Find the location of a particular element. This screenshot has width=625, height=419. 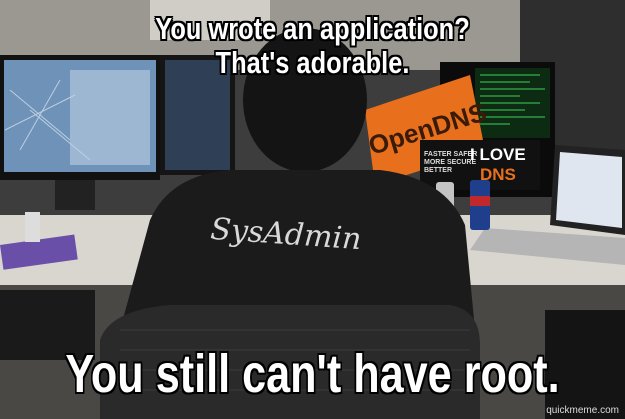

bottom-caption: You still can't have root. is located at coordinates (312, 374).